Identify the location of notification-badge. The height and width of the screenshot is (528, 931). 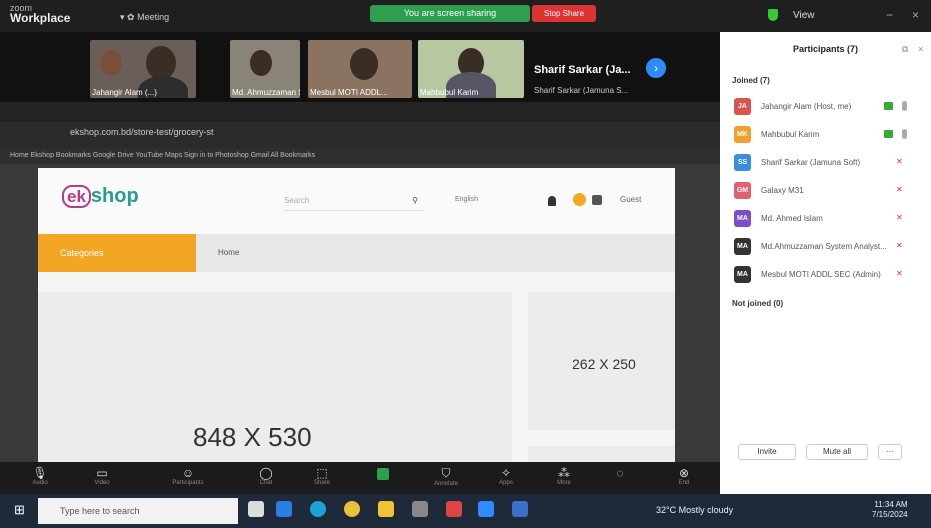
(579, 199).